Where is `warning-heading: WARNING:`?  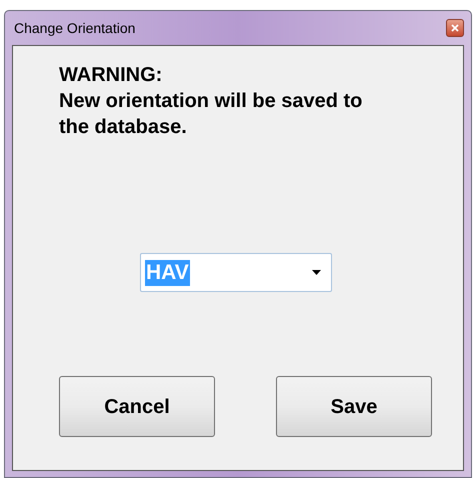 warning-heading: WARNING: is located at coordinates (111, 75).